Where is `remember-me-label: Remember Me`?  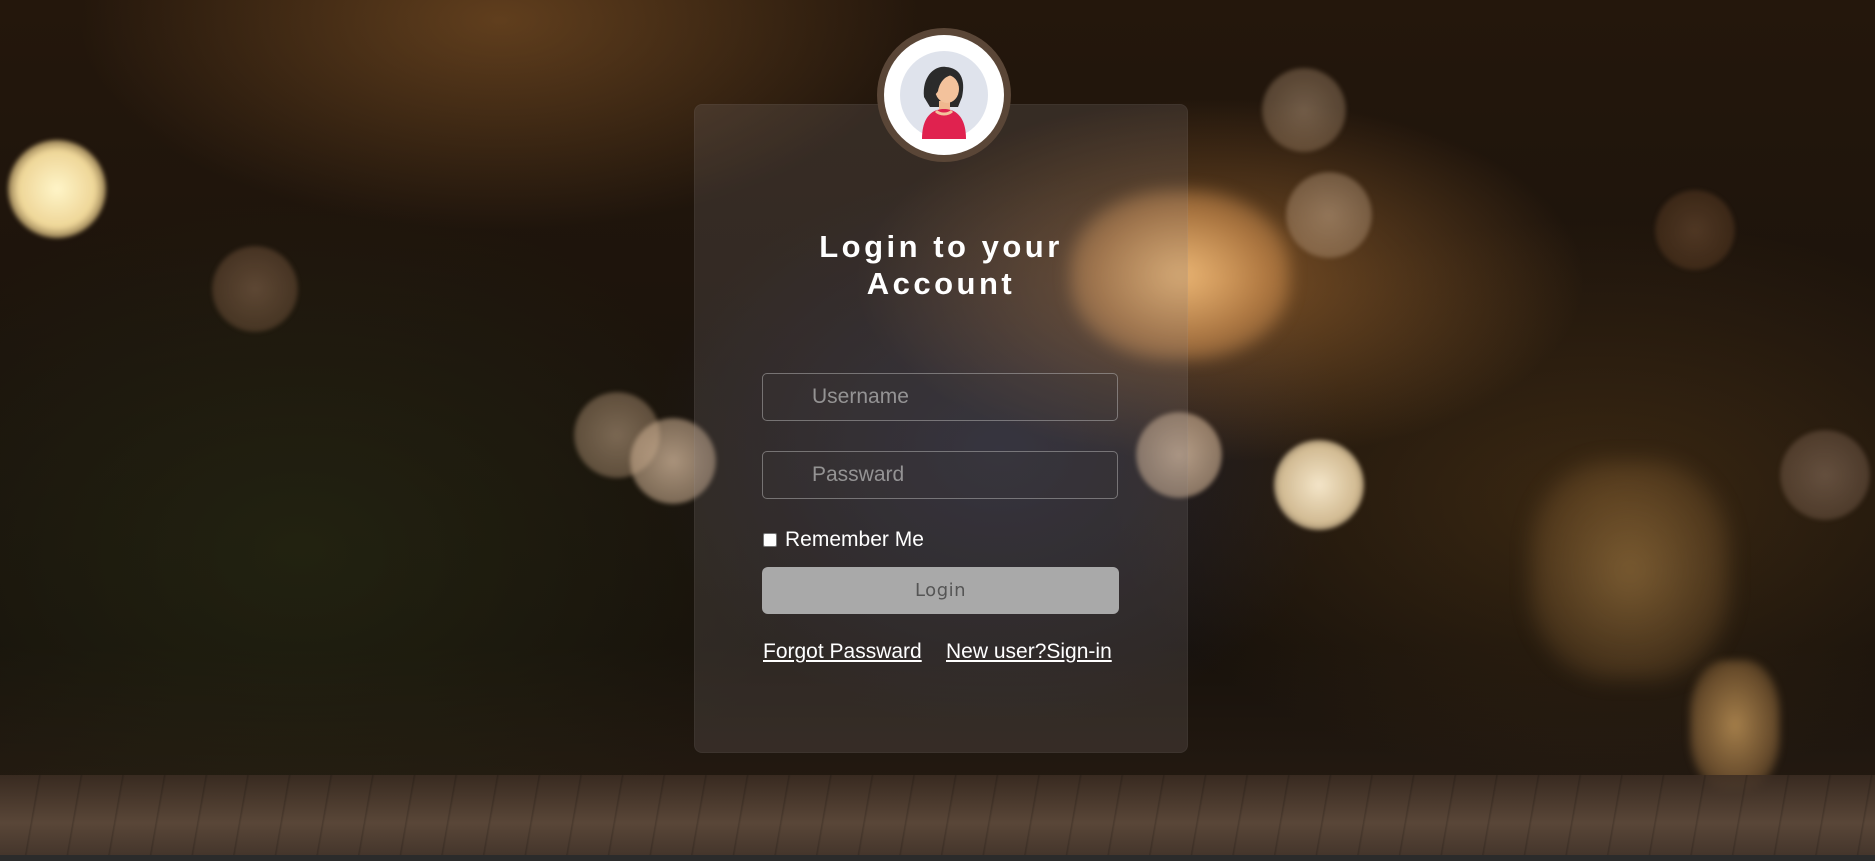
remember-me-label: Remember Me is located at coordinates (854, 540).